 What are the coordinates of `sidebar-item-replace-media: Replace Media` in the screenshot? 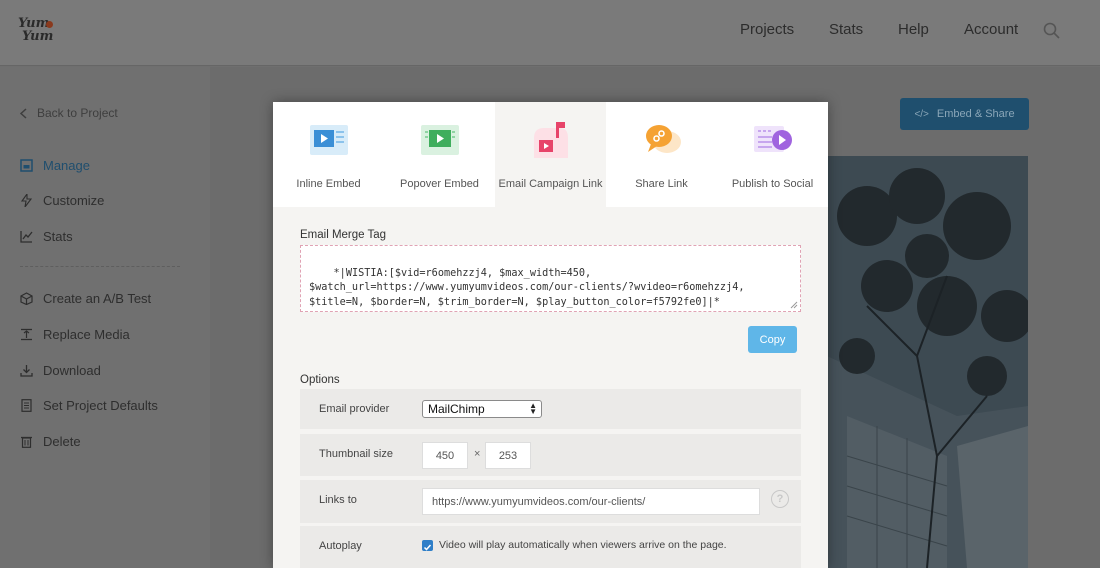 It's located at (75, 334).